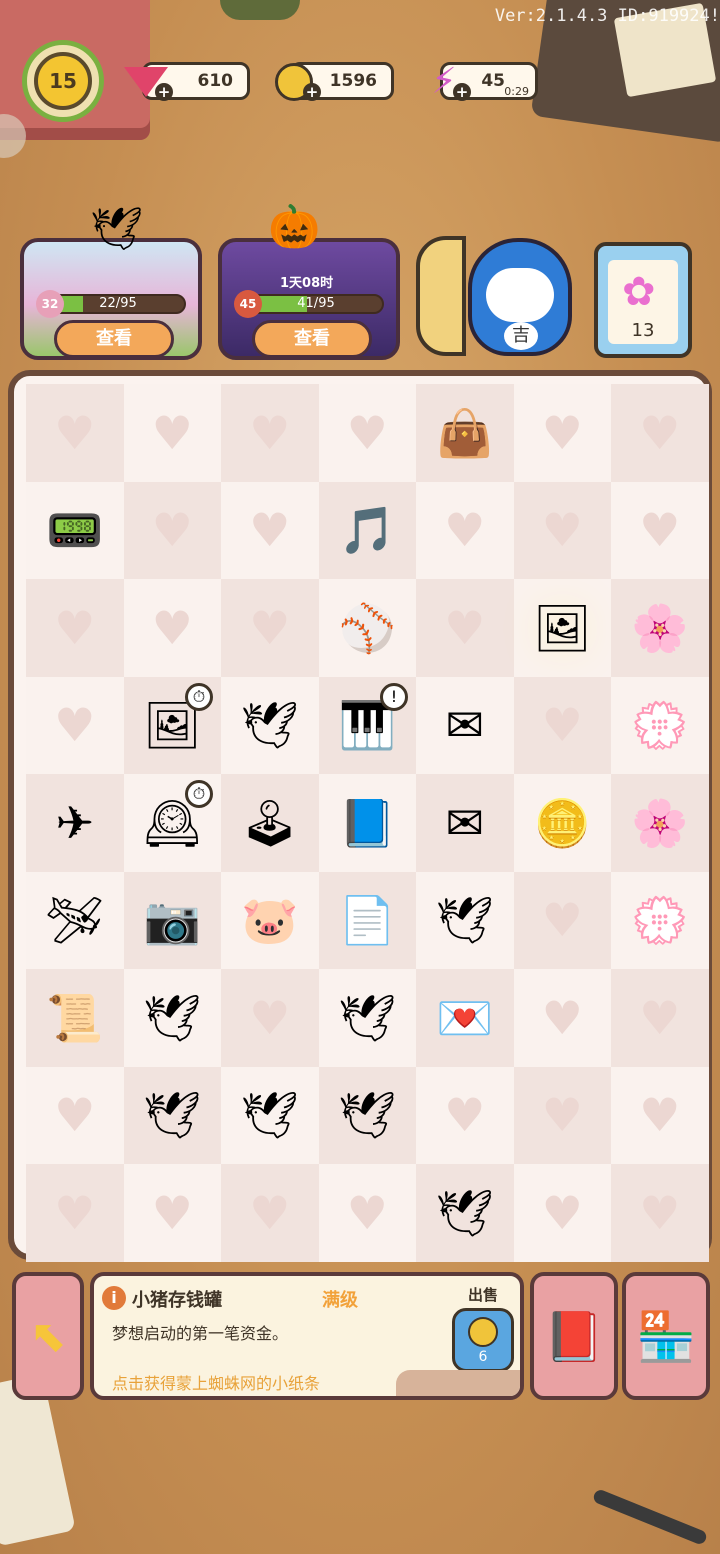  I want to click on board-cell: ✈, so click(75, 823).